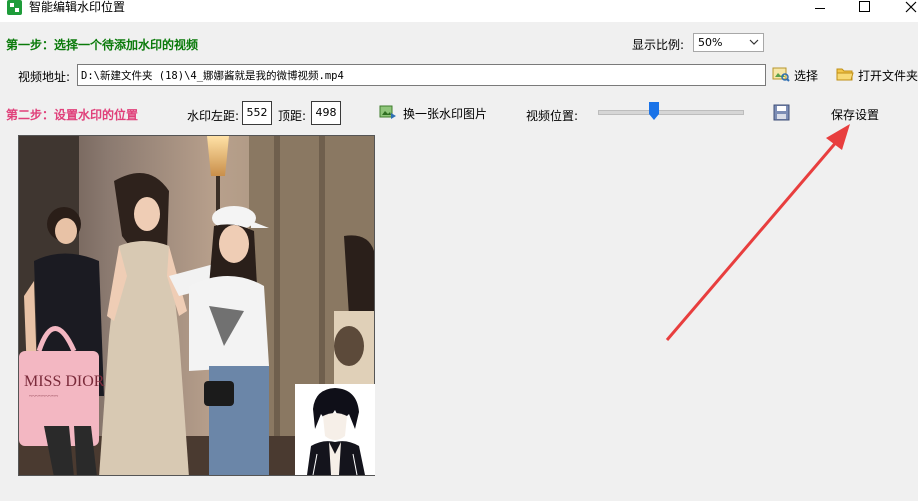 The width and height of the screenshot is (918, 501). Describe the element at coordinates (257, 113) in the screenshot. I see `watermark-left-input: 552` at that location.